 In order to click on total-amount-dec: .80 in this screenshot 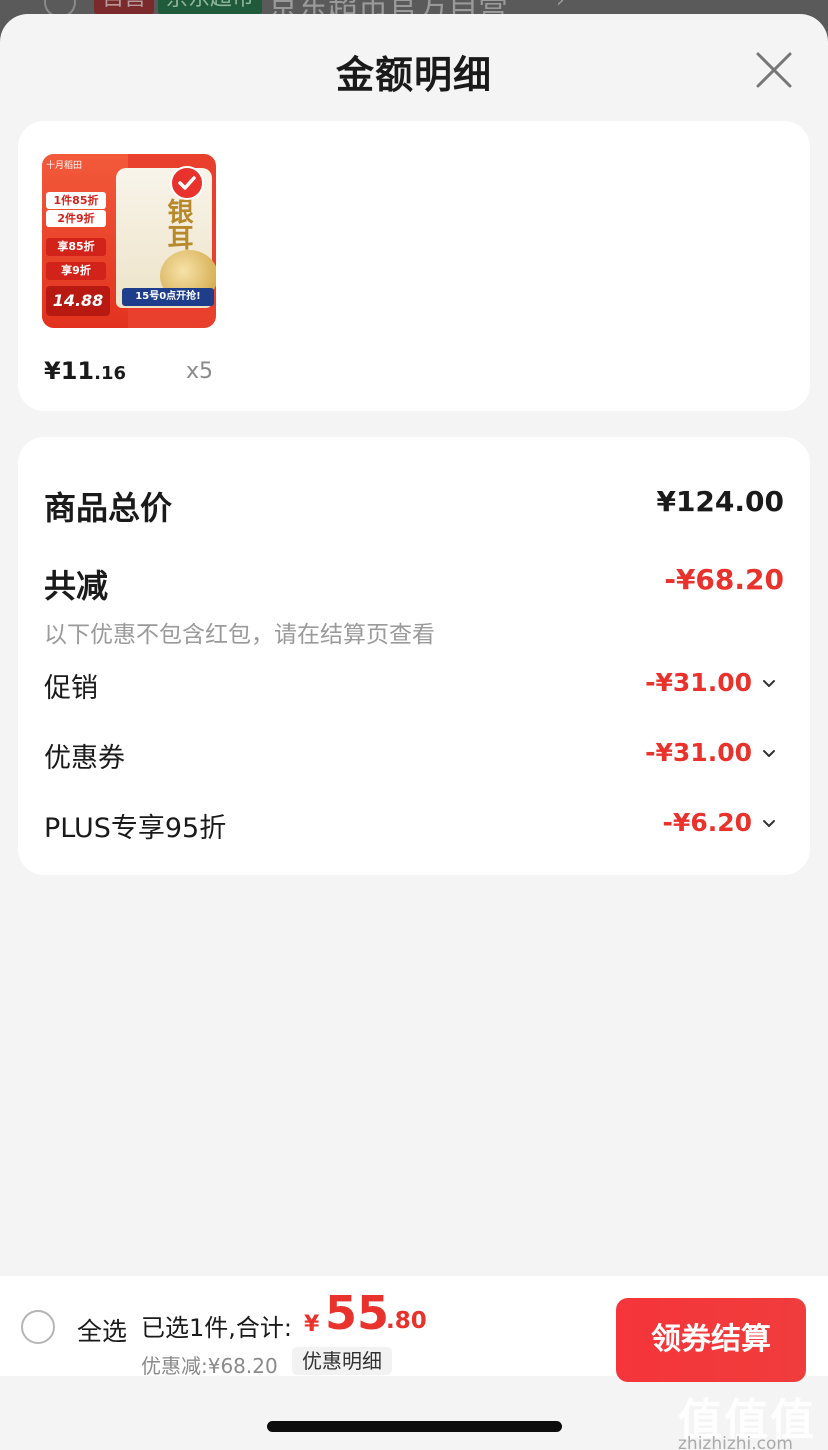, I will do `click(406, 1321)`.